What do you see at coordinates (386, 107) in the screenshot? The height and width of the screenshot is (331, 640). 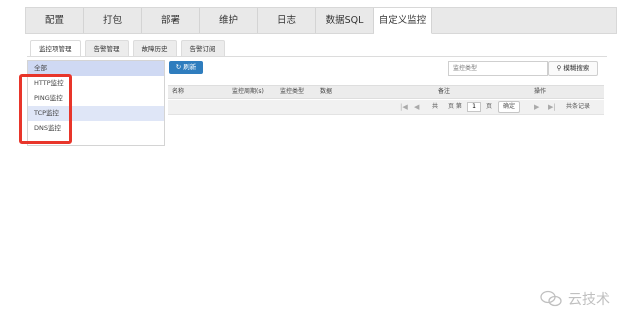 I see `pagination-bar: |◀ ◀ 共 页 第 页 确定 ▶ ▶| 共条记录` at bounding box center [386, 107].